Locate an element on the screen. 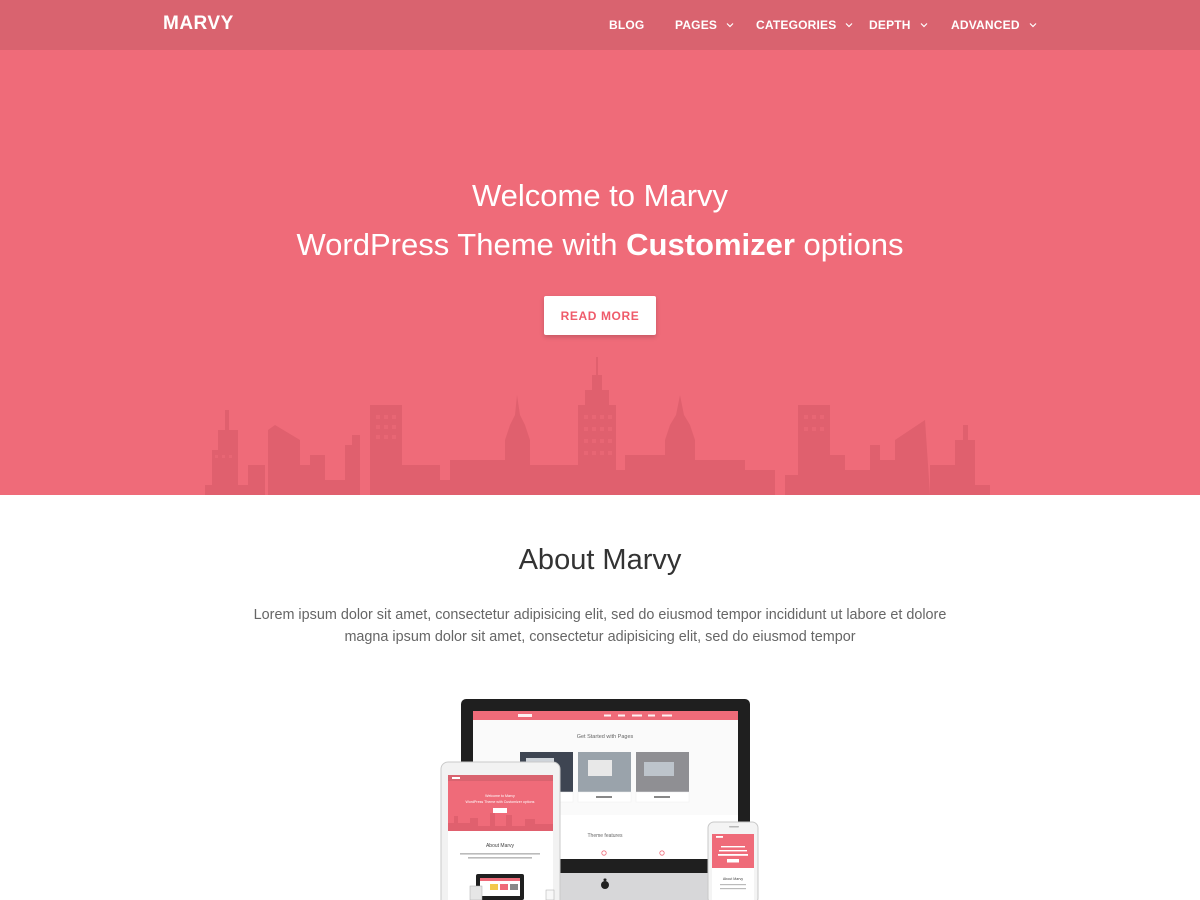 The image size is (1200, 900). nav-item-blog: BLOG is located at coordinates (626, 25).